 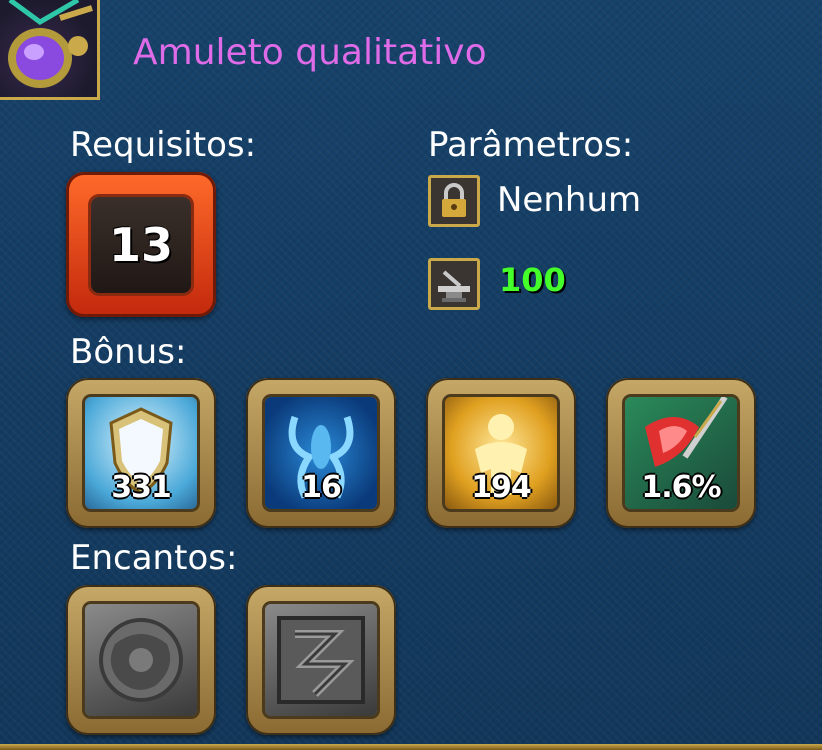 I want to click on bonus-slot: 1.6%, so click(x=681, y=453).